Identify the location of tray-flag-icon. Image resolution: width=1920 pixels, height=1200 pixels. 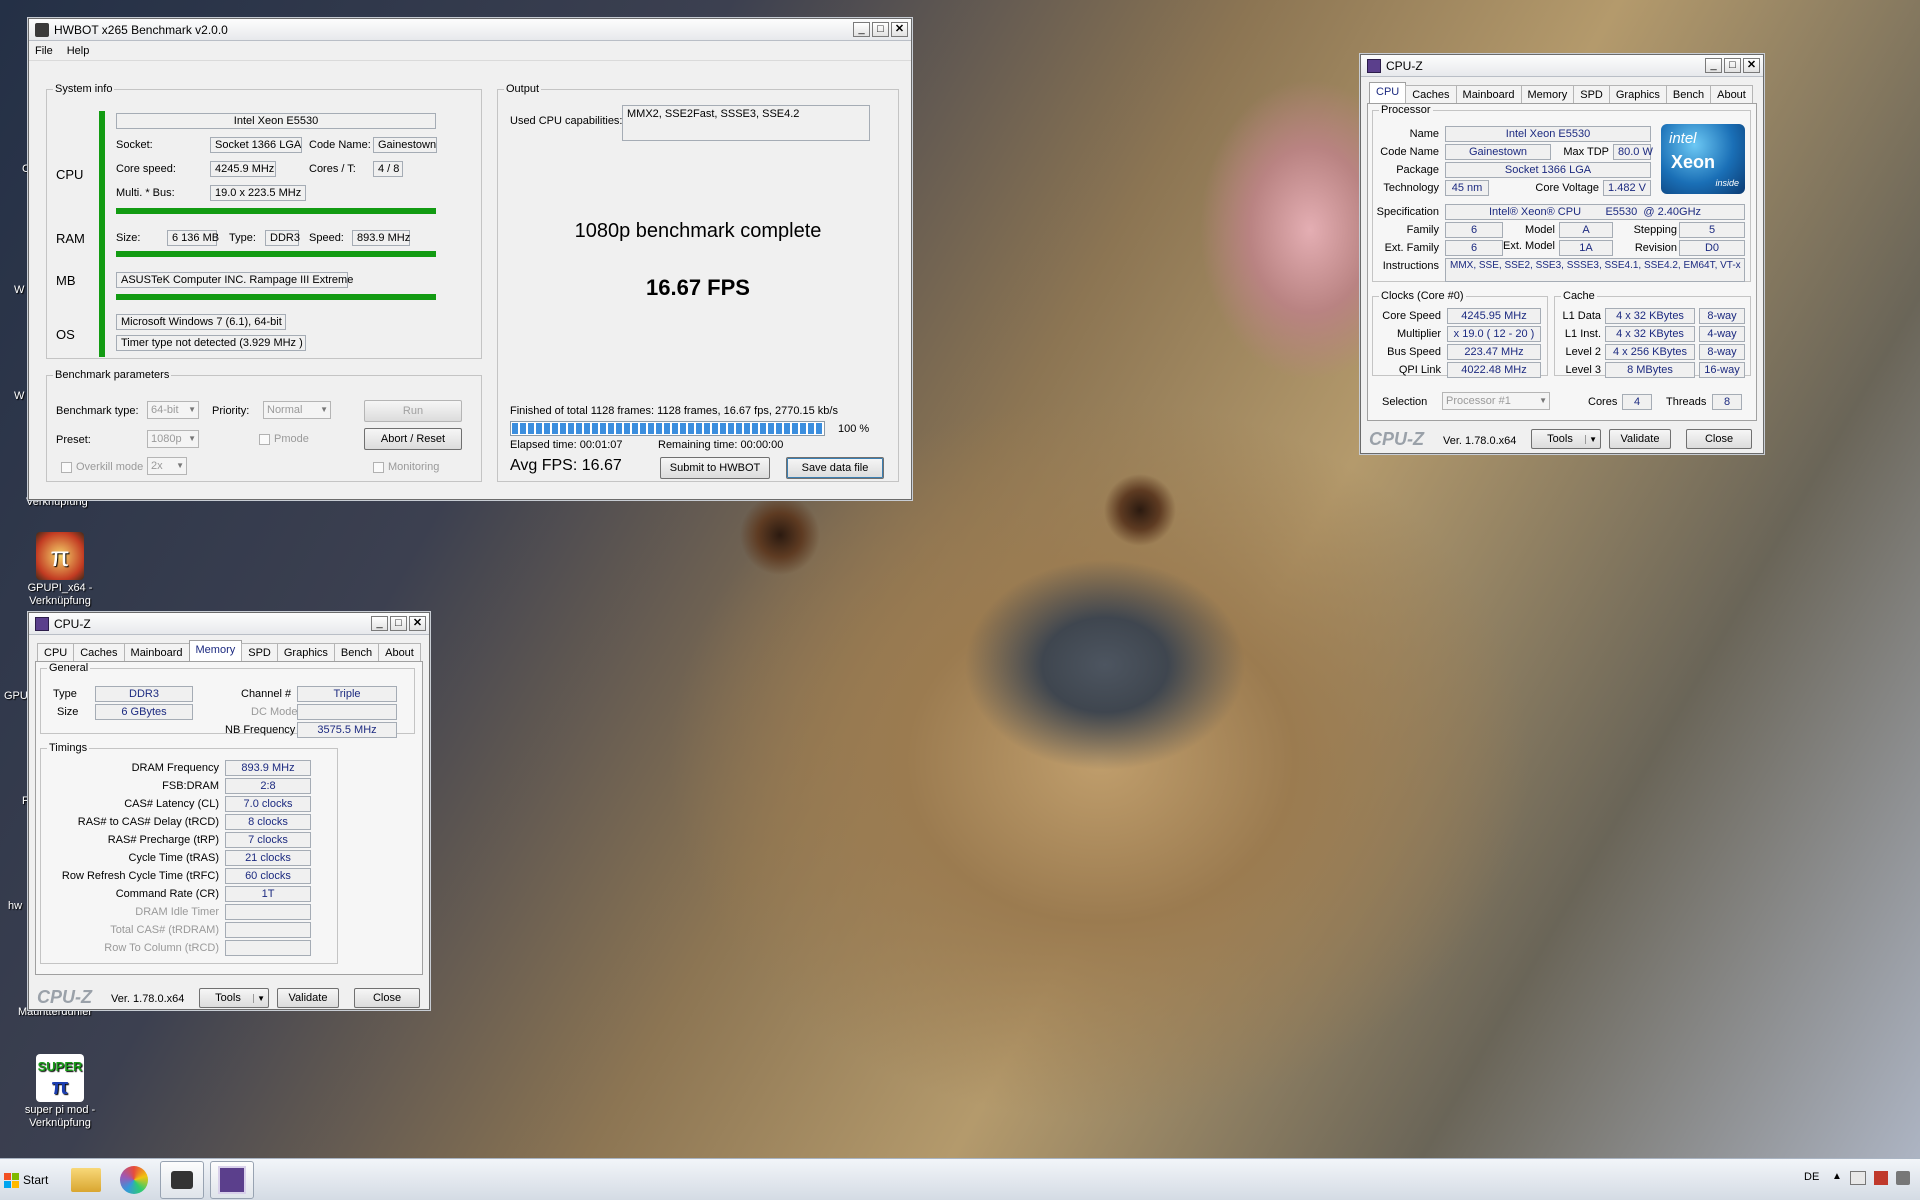
(1881, 1178).